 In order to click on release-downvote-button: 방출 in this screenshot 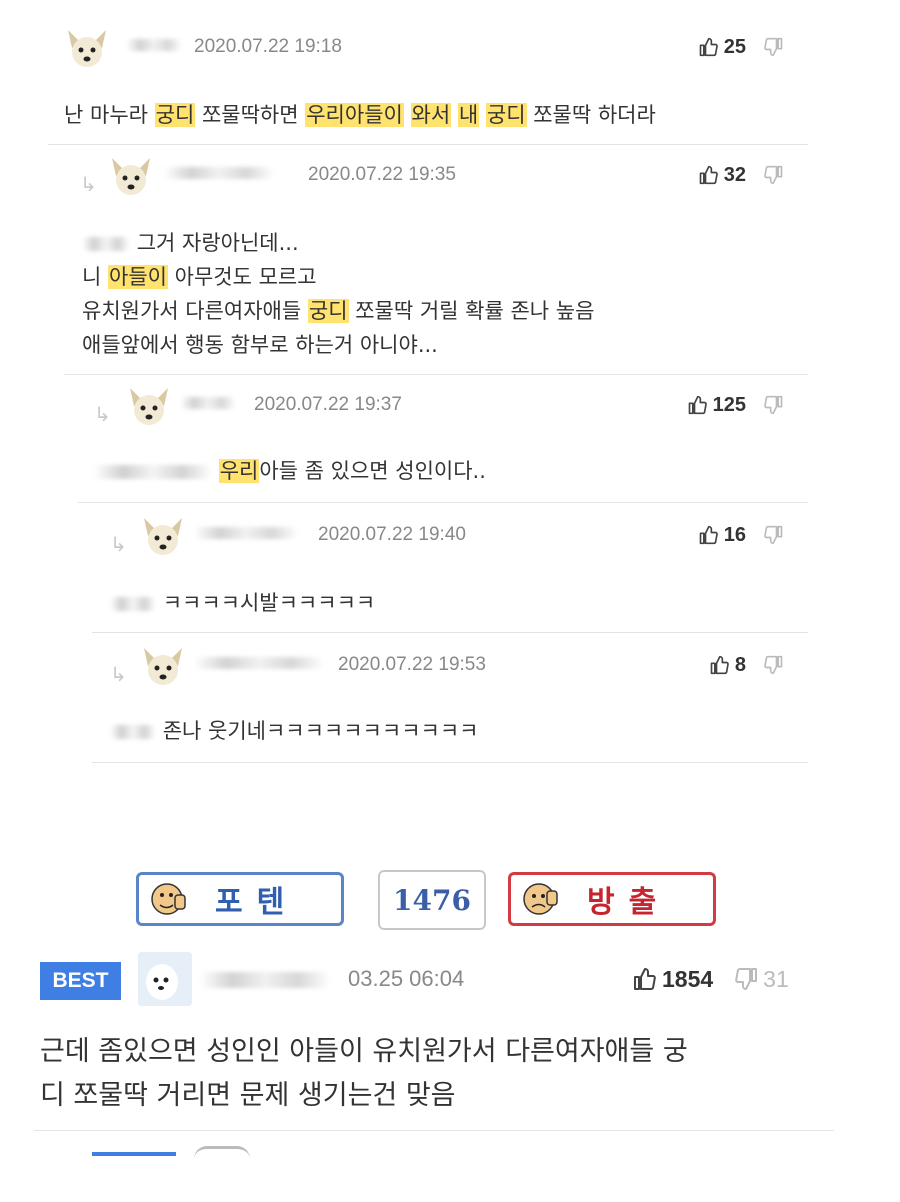, I will do `click(612, 899)`.